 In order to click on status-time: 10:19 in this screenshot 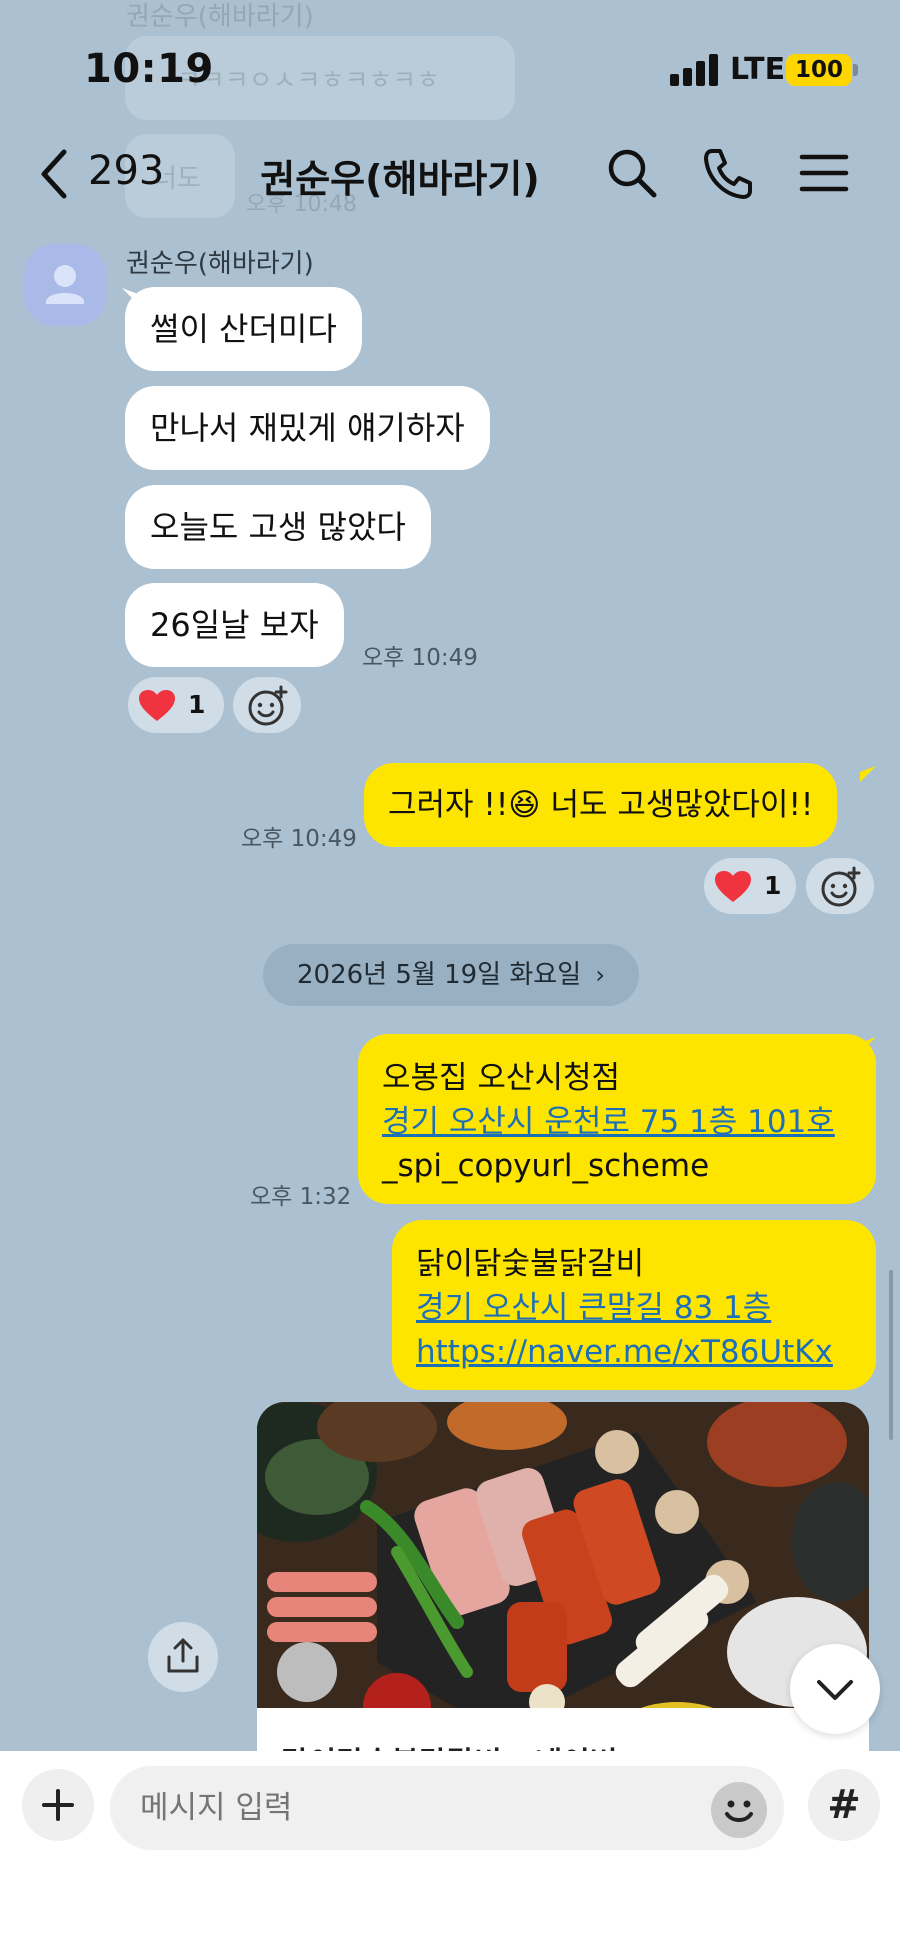, I will do `click(149, 69)`.